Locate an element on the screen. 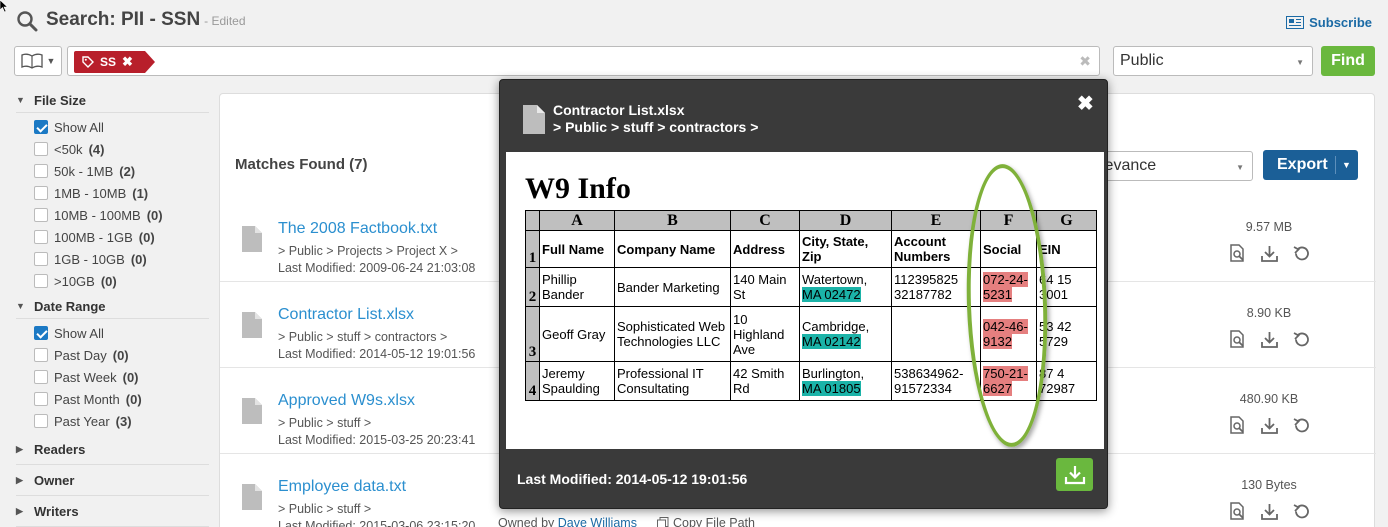 The image size is (1388, 527). result-size: 480.90 KB is located at coordinates (1269, 399).